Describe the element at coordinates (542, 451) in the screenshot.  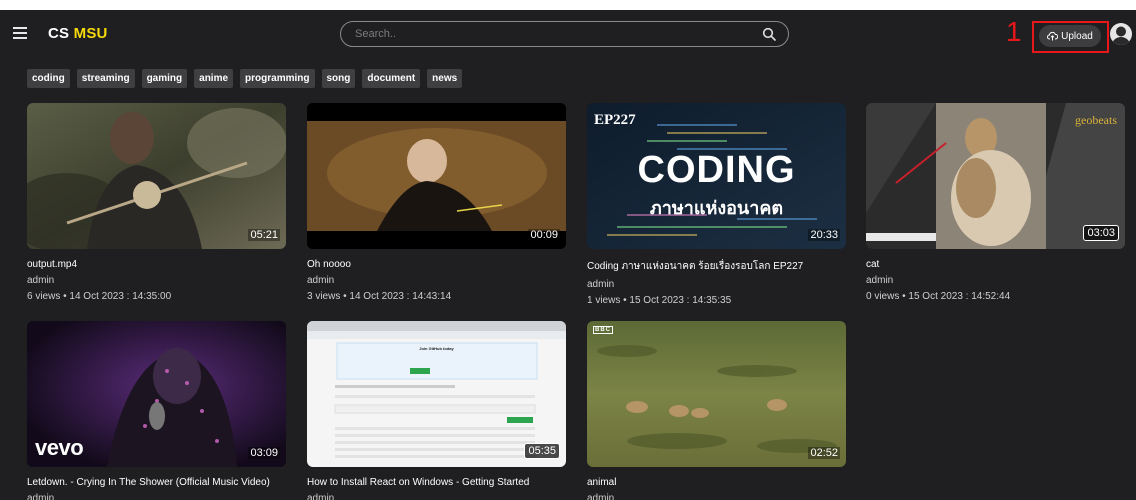
I see `video-duration: 05:35` at that location.